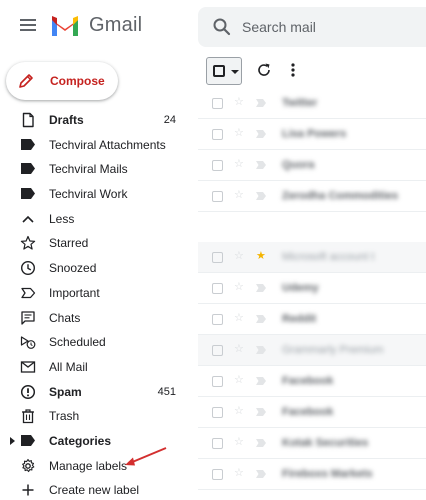 The width and height of the screenshot is (426, 500). Describe the element at coordinates (95, 145) in the screenshot. I see `sidebar-item-techviral-attachments: Techviral Attachments` at that location.